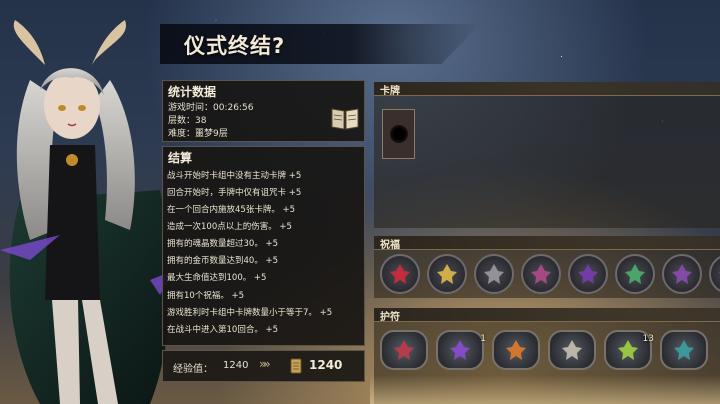 This screenshot has height=404, width=720. I want to click on result-line: 回合开始时，手牌中仅有诅咒卡 +5, so click(234, 193).